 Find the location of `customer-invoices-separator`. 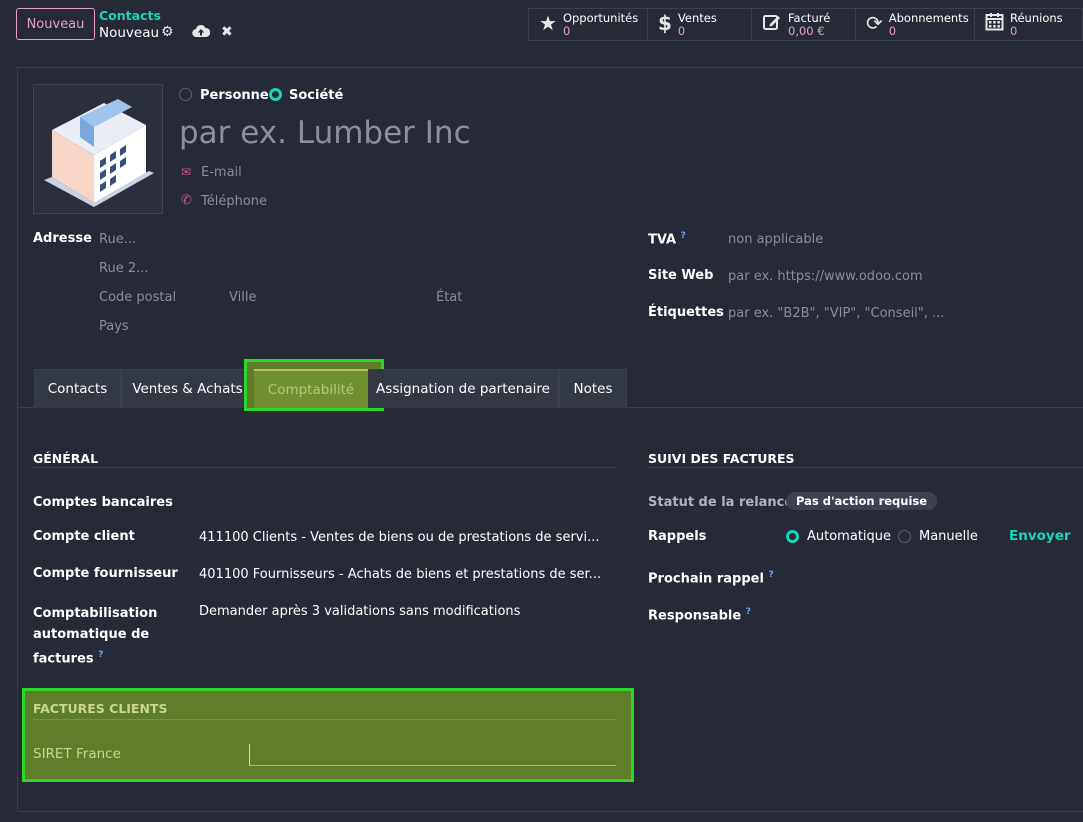

customer-invoices-separator is located at coordinates (324, 719).